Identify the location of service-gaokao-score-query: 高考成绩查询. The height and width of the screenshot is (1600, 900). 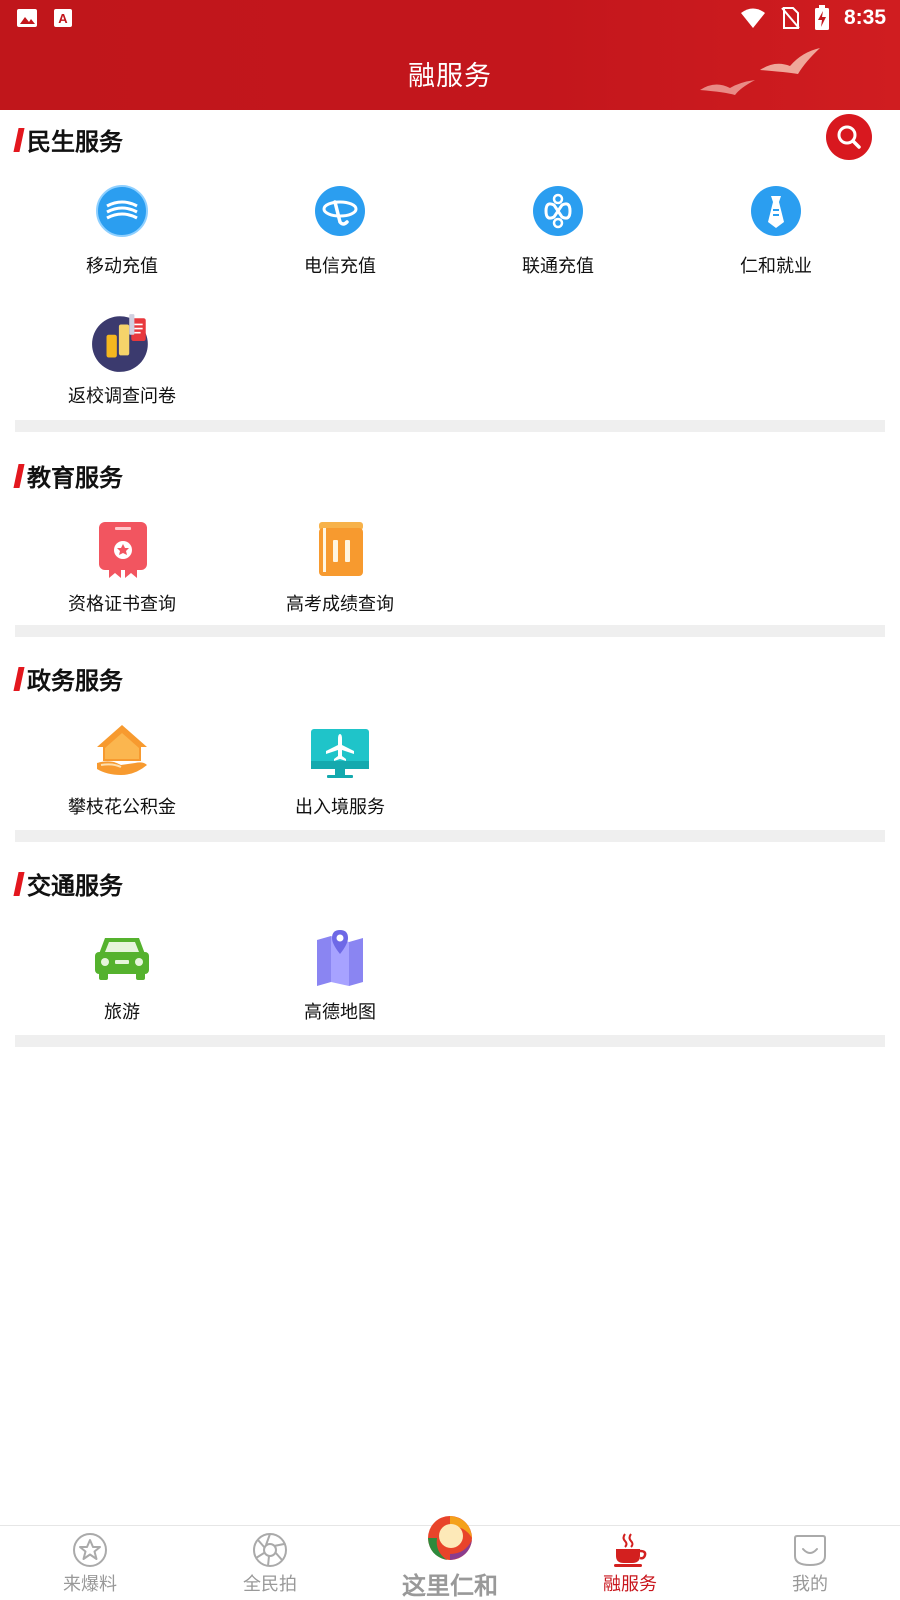
(340, 573).